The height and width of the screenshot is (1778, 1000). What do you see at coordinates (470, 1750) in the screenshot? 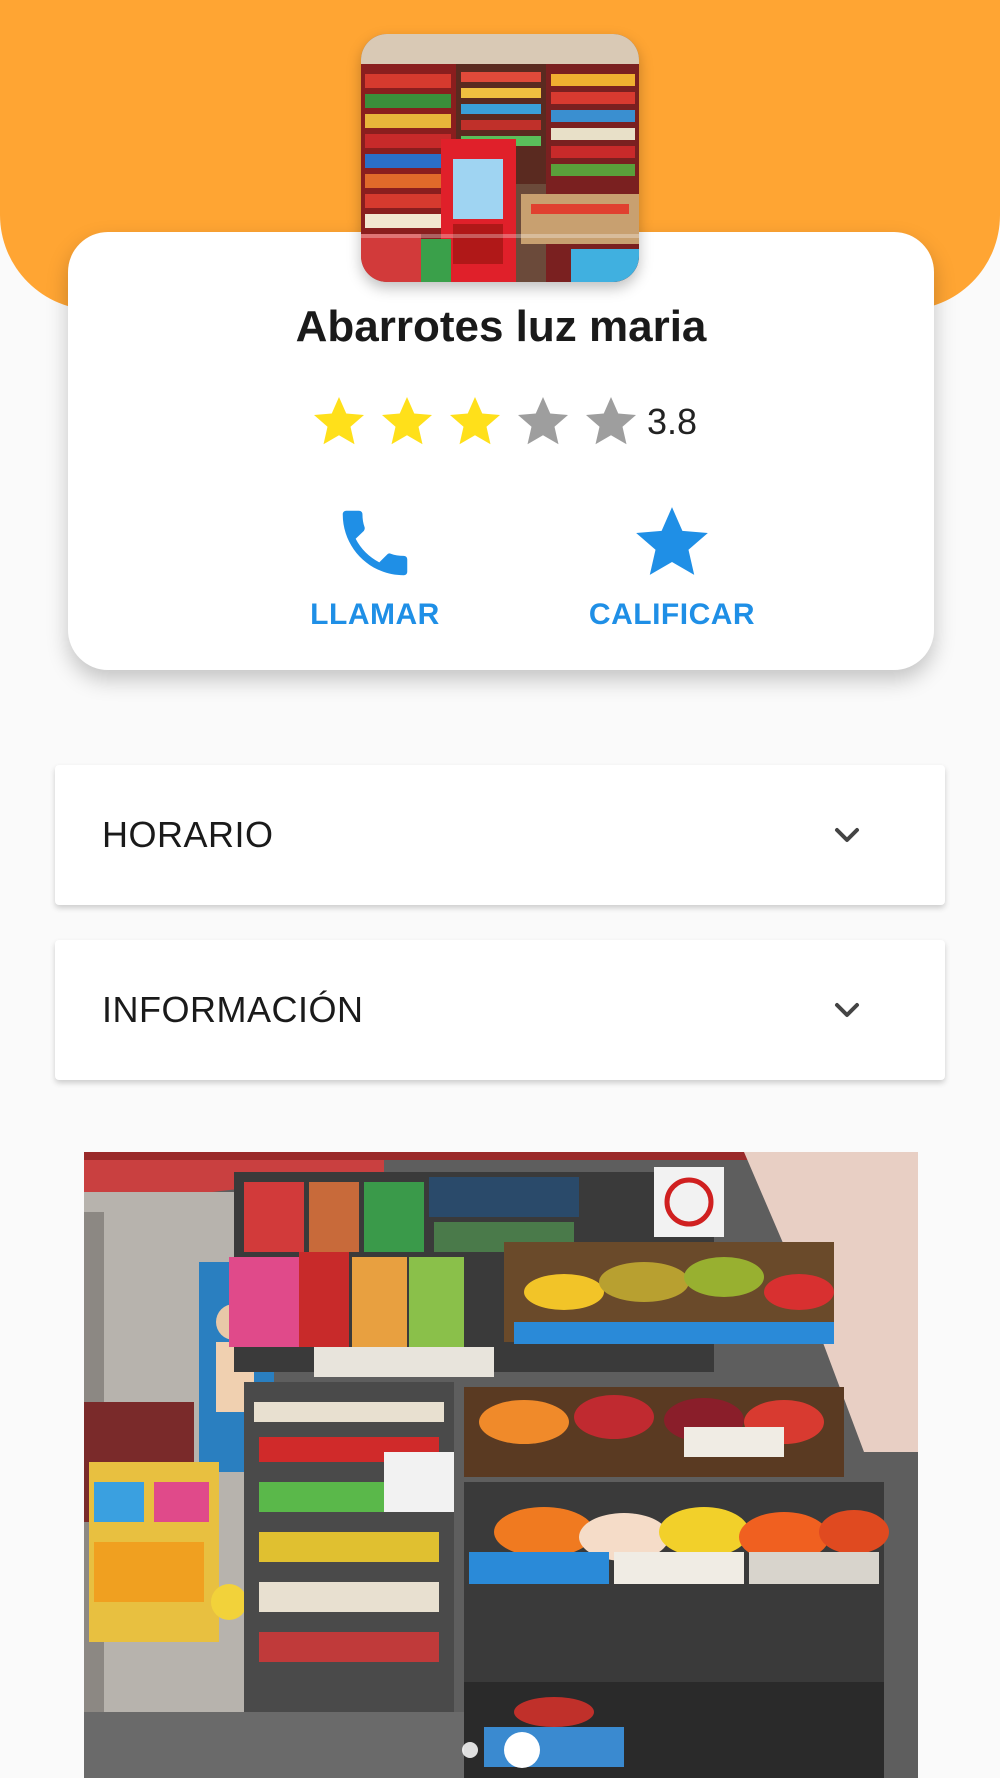
I see `carousel-dot` at bounding box center [470, 1750].